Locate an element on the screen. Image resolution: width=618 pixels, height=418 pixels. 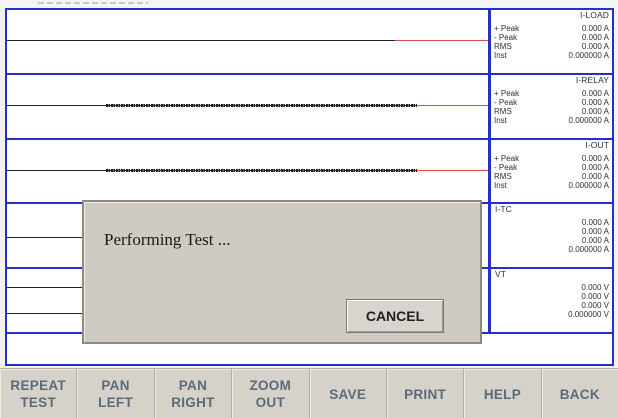
help-button: HELP is located at coordinates (503, 393).